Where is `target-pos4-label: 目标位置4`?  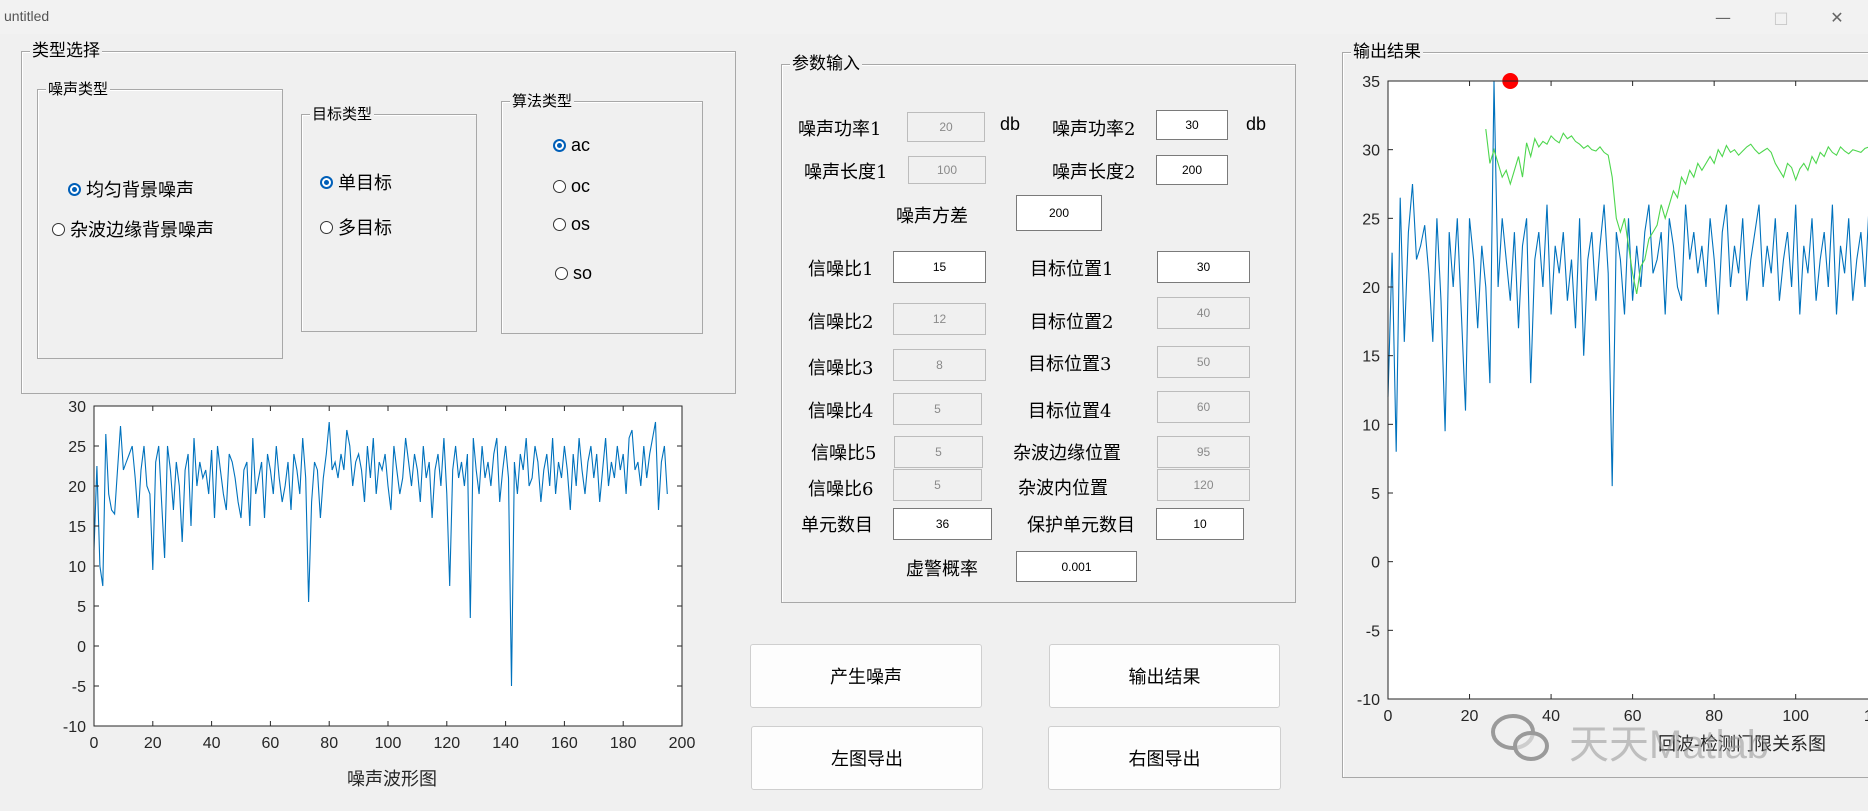 target-pos4-label: 目标位置4 is located at coordinates (1070, 411).